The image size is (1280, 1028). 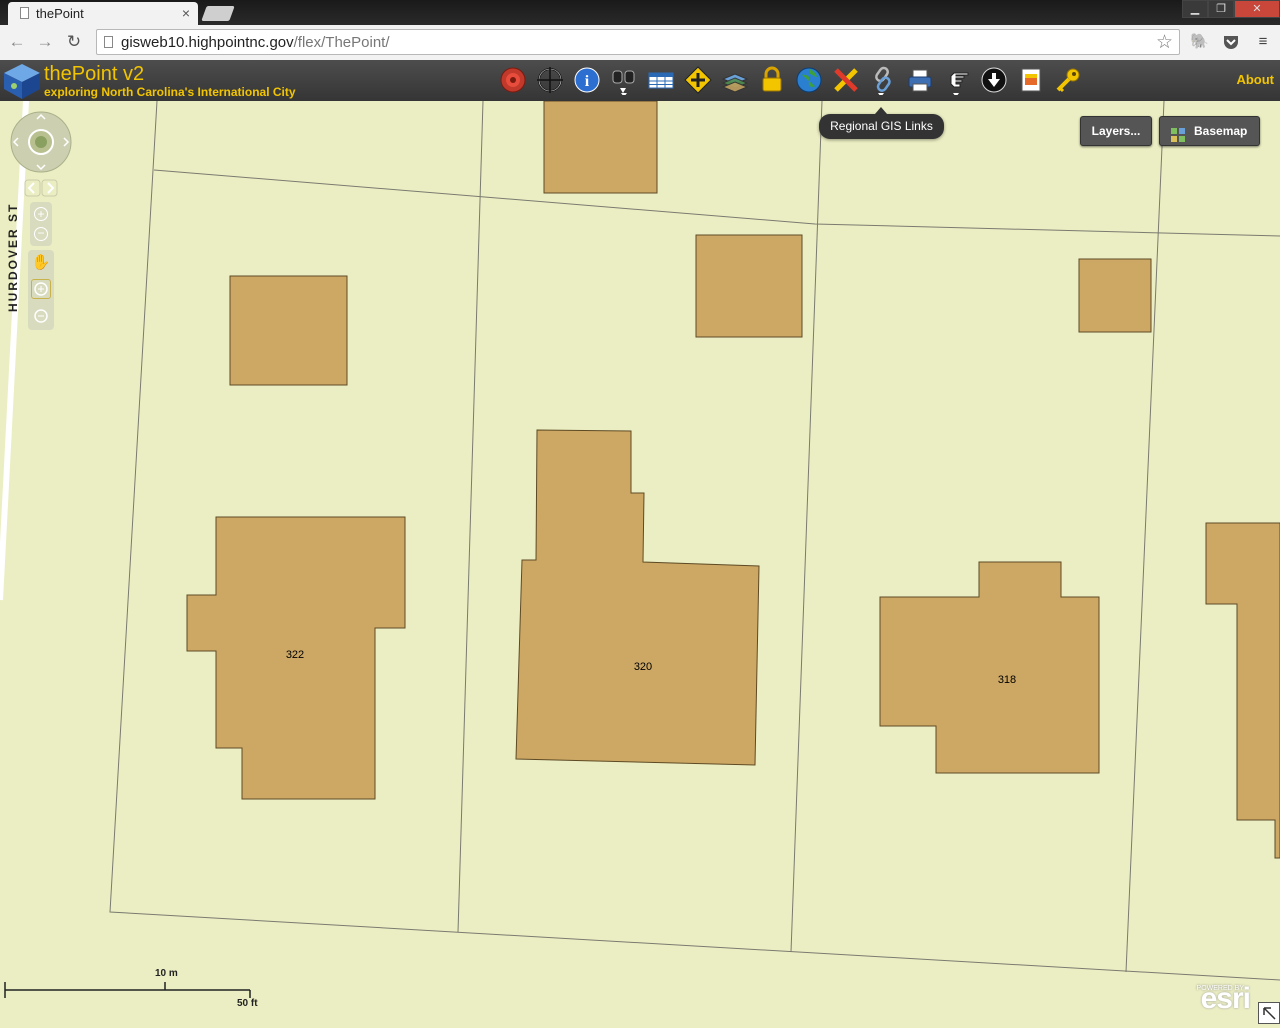 What do you see at coordinates (624, 81) in the screenshot?
I see `binoculars-icon` at bounding box center [624, 81].